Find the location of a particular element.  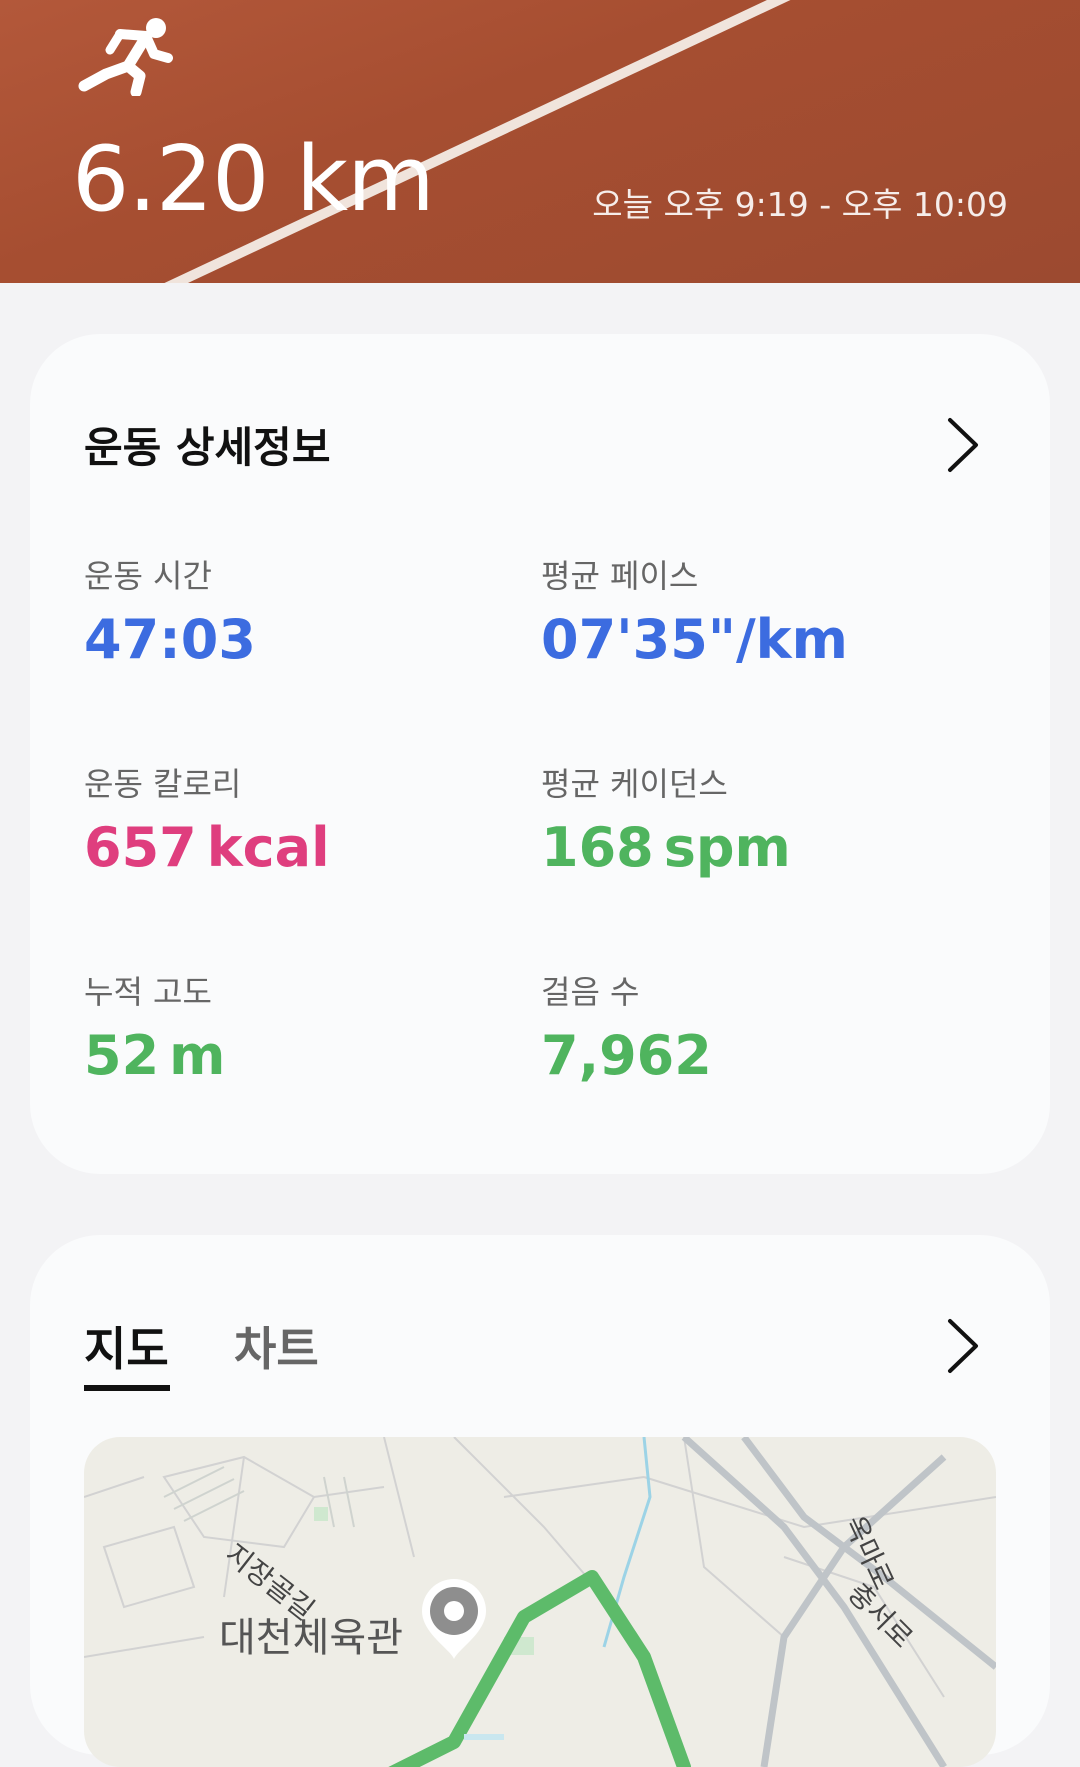

metric-average-pace: 평균 페이스 07'35"/km is located at coordinates (751, 613).